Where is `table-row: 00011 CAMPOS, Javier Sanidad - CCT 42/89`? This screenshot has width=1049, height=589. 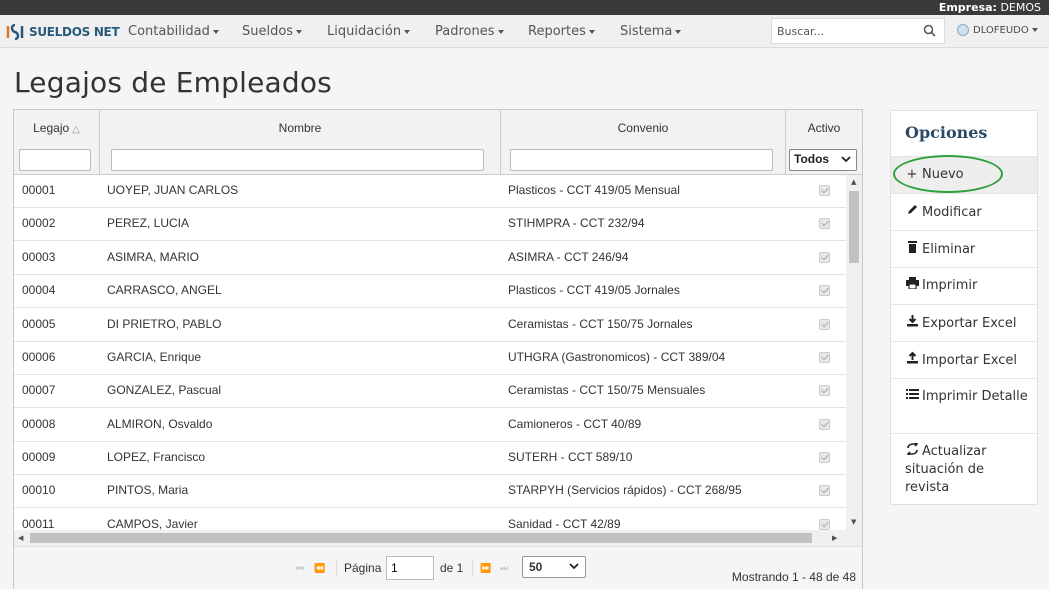
table-row: 00011 CAMPOS, Javier Sanidad - CCT 42/89 is located at coordinates (430, 519).